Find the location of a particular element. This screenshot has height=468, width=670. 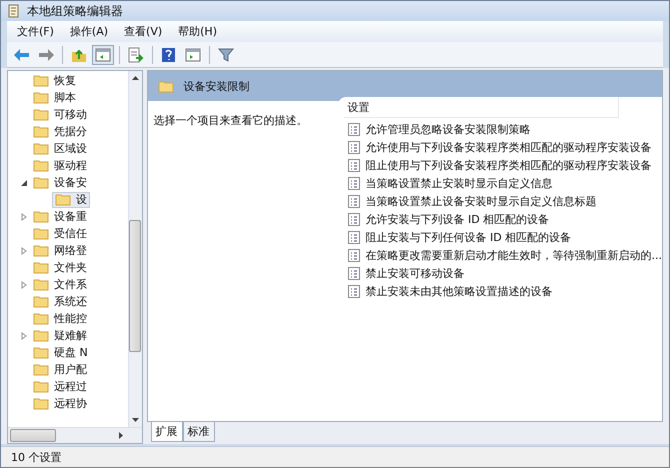

menu-item: 帮助(H) is located at coordinates (197, 31).